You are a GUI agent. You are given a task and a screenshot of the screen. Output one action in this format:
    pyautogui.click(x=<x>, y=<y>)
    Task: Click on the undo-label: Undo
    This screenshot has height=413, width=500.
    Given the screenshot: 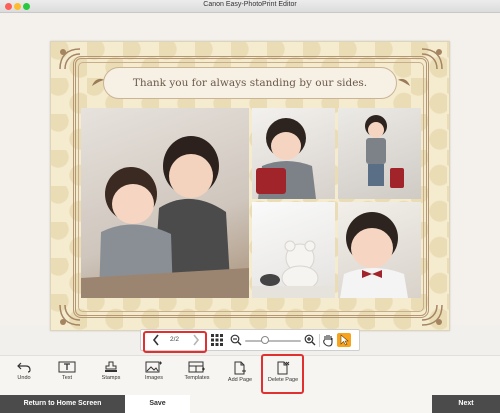 What is the action you would take?
    pyautogui.click(x=24, y=378)
    